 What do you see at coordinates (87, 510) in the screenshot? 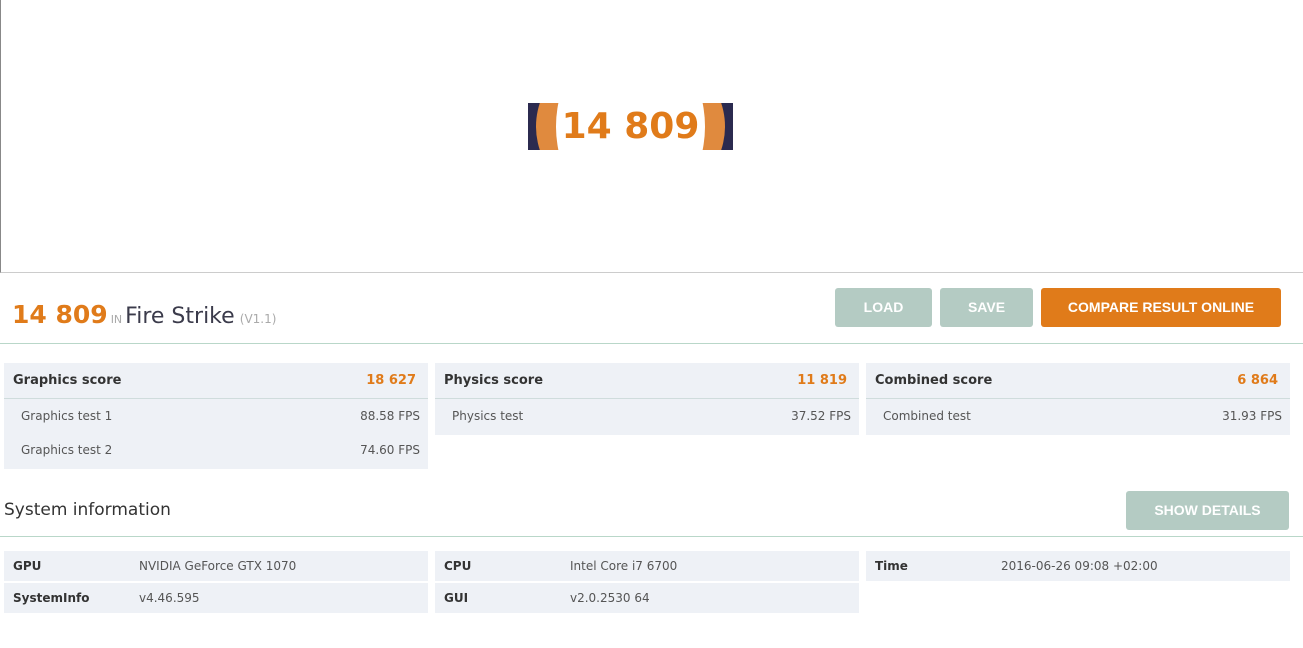
I see `system-information-heading: System information` at bounding box center [87, 510].